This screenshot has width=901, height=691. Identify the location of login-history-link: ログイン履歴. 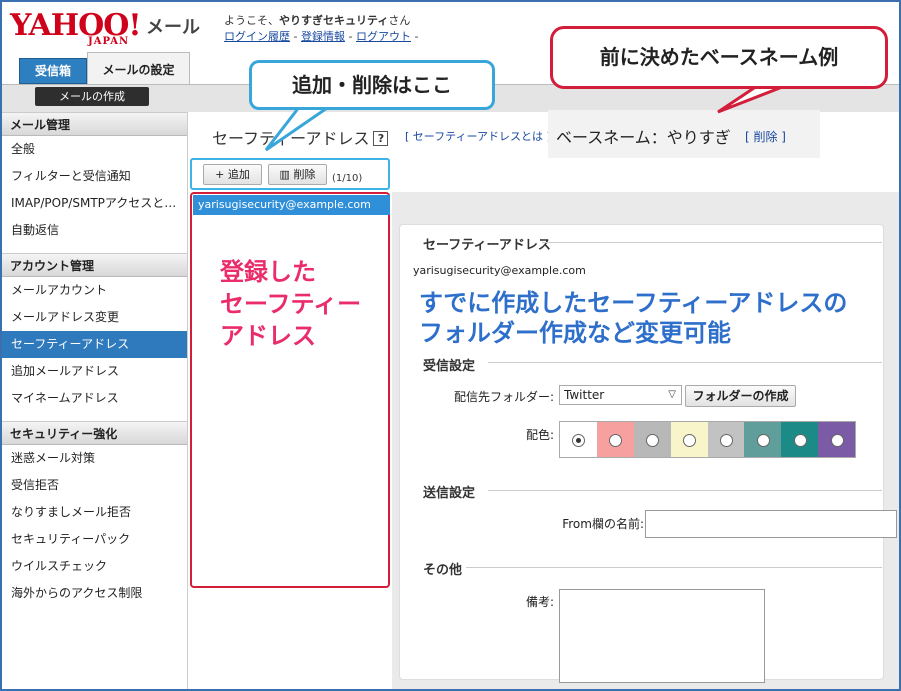
(257, 36).